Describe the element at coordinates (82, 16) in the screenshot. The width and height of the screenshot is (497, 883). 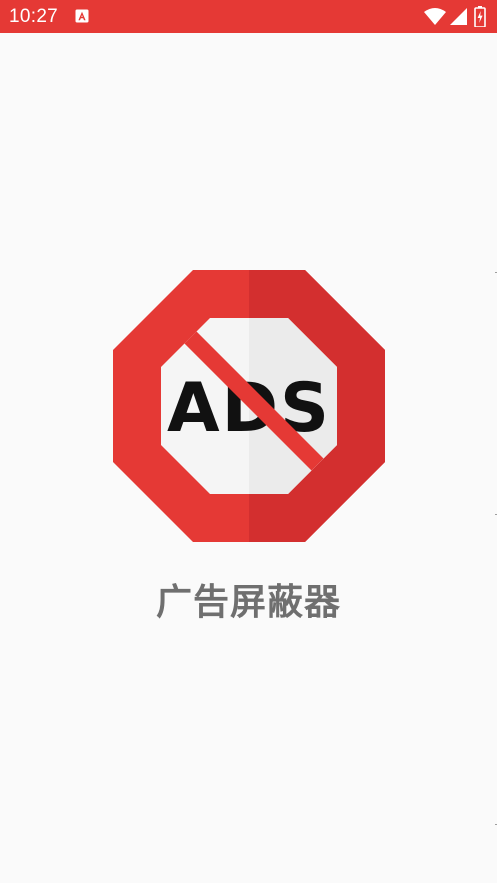
I see `notification-a-icon` at that location.